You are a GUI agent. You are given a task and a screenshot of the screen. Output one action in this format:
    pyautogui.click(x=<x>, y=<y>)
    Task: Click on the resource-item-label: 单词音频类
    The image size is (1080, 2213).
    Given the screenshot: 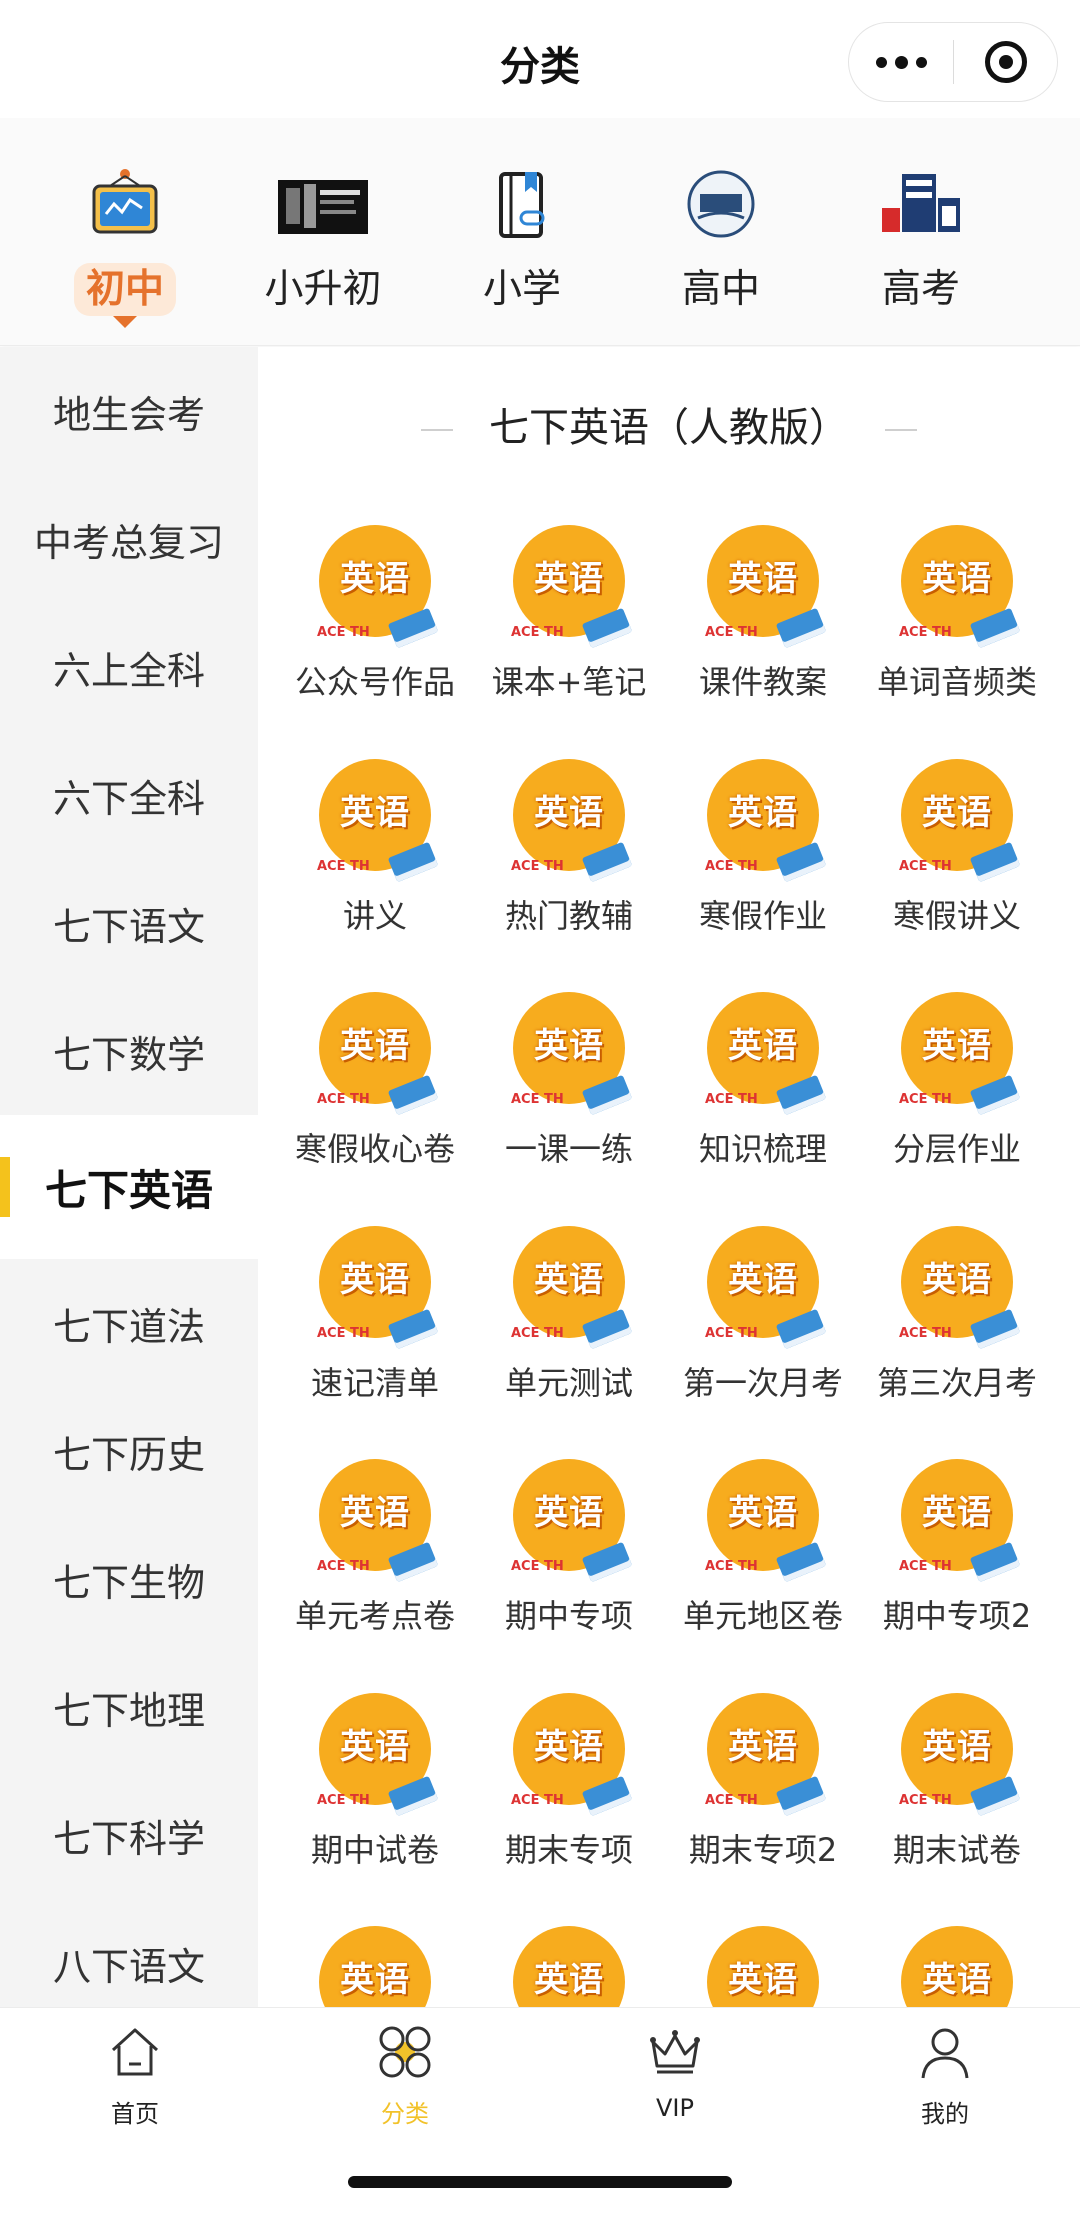 What is the action you would take?
    pyautogui.click(x=956, y=682)
    